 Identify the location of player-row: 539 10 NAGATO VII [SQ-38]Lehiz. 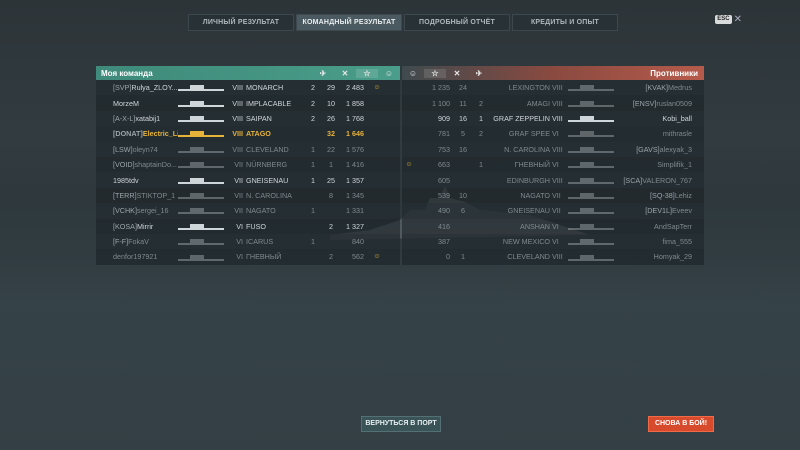
(553, 195).